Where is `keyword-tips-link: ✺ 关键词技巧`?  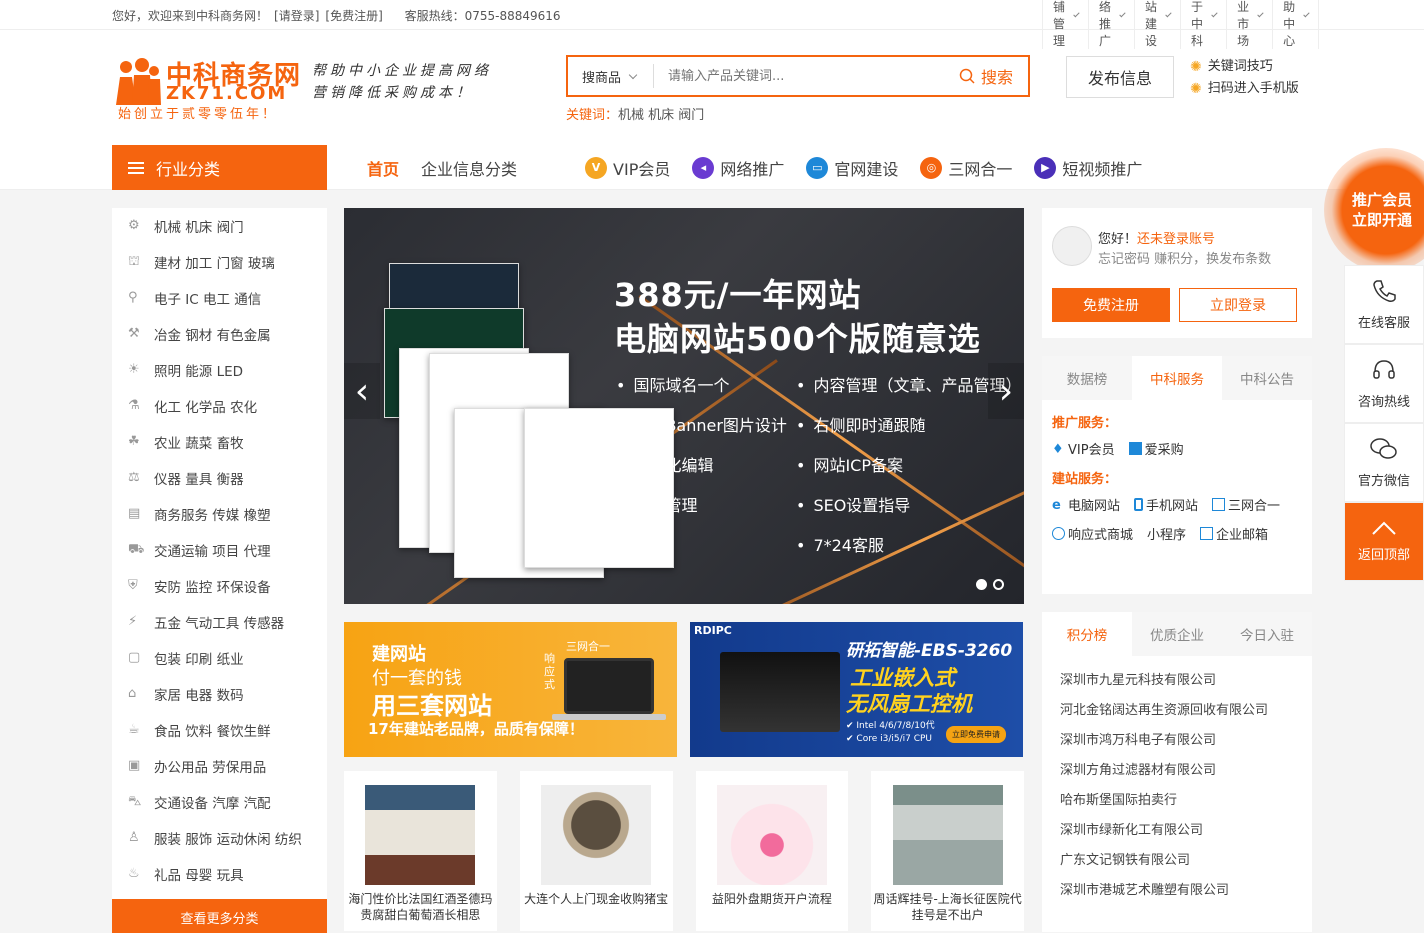 keyword-tips-link: ✺ 关键词技巧 is located at coordinates (1244, 67).